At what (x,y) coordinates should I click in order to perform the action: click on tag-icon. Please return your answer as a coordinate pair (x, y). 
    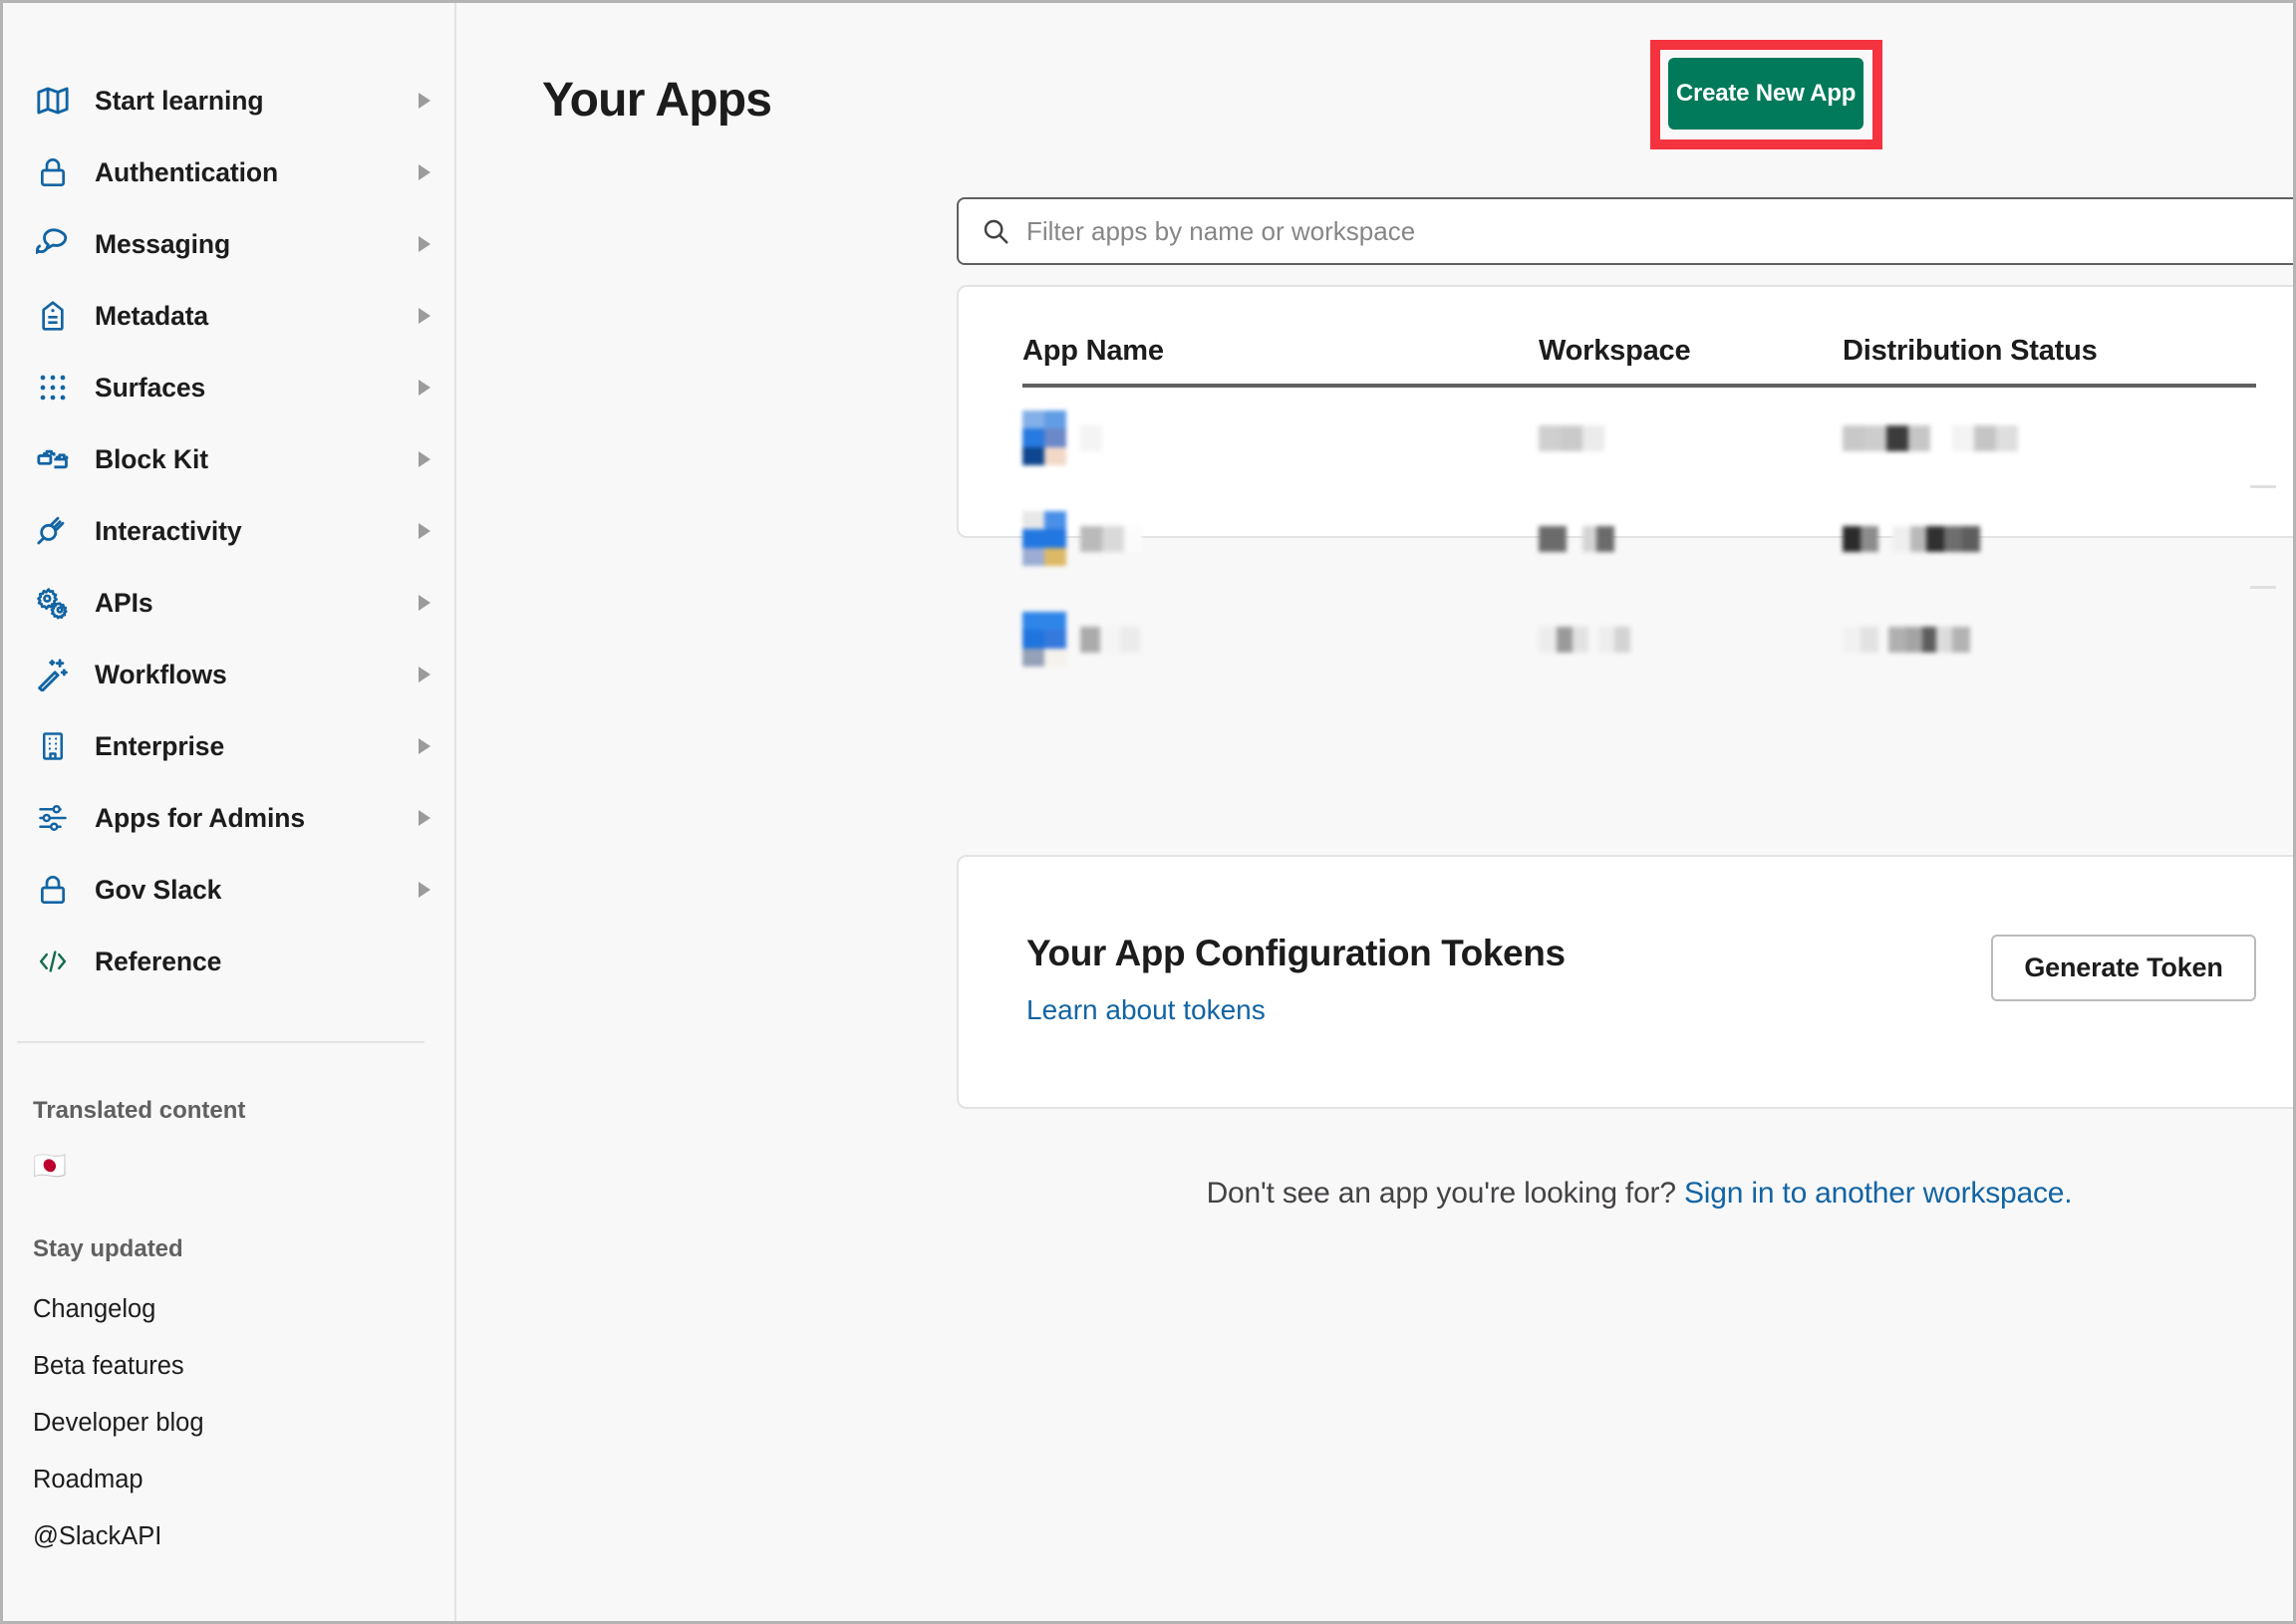
    Looking at the image, I should click on (53, 316).